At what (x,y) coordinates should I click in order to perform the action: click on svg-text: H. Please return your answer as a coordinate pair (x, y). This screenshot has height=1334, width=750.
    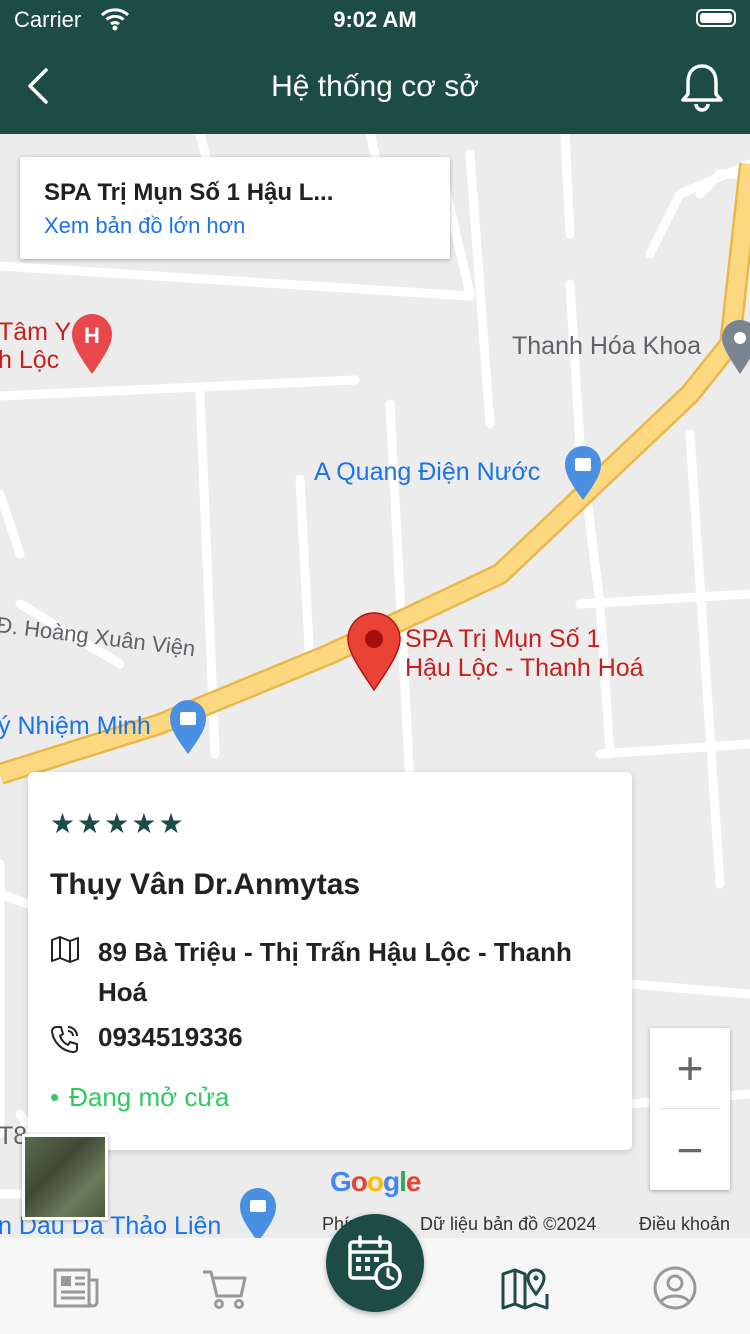
    Looking at the image, I should click on (92, 335).